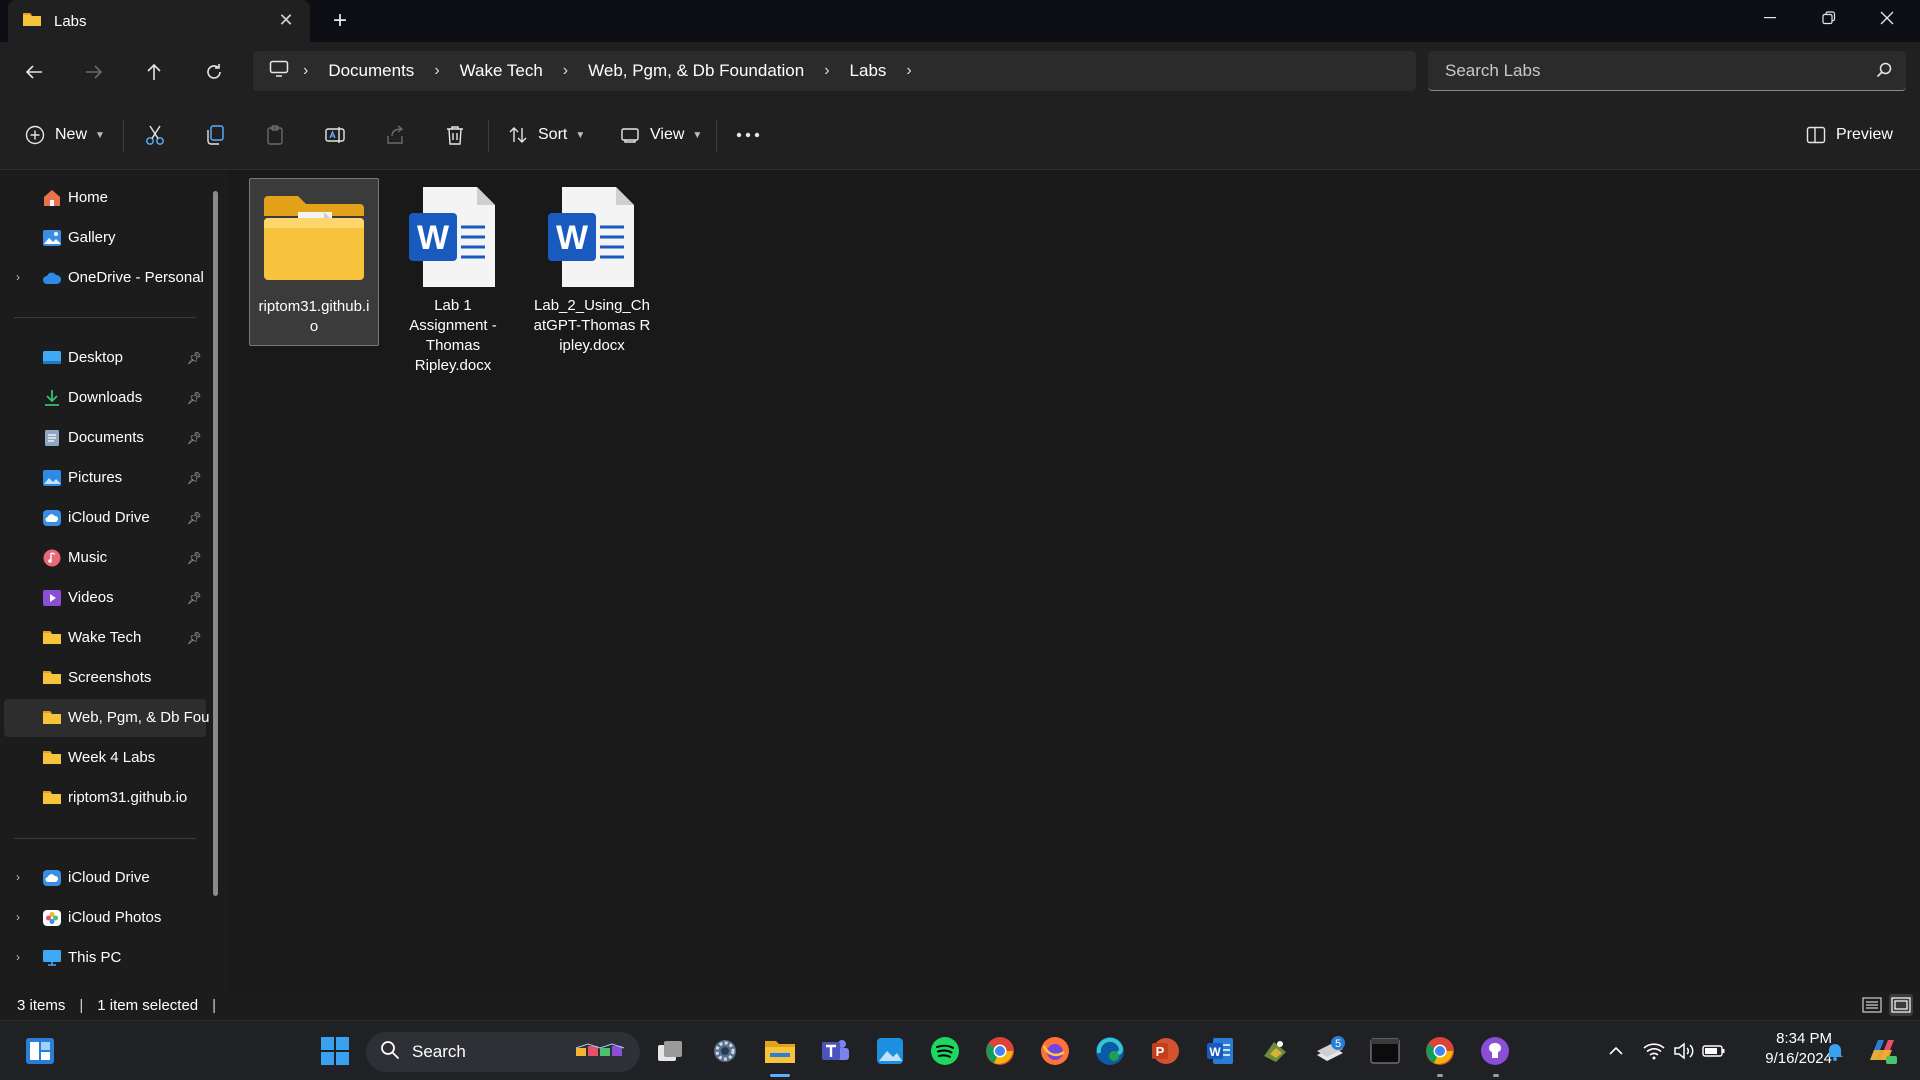 The image size is (1920, 1080). Describe the element at coordinates (214, 72) in the screenshot. I see `refresh-button` at that location.